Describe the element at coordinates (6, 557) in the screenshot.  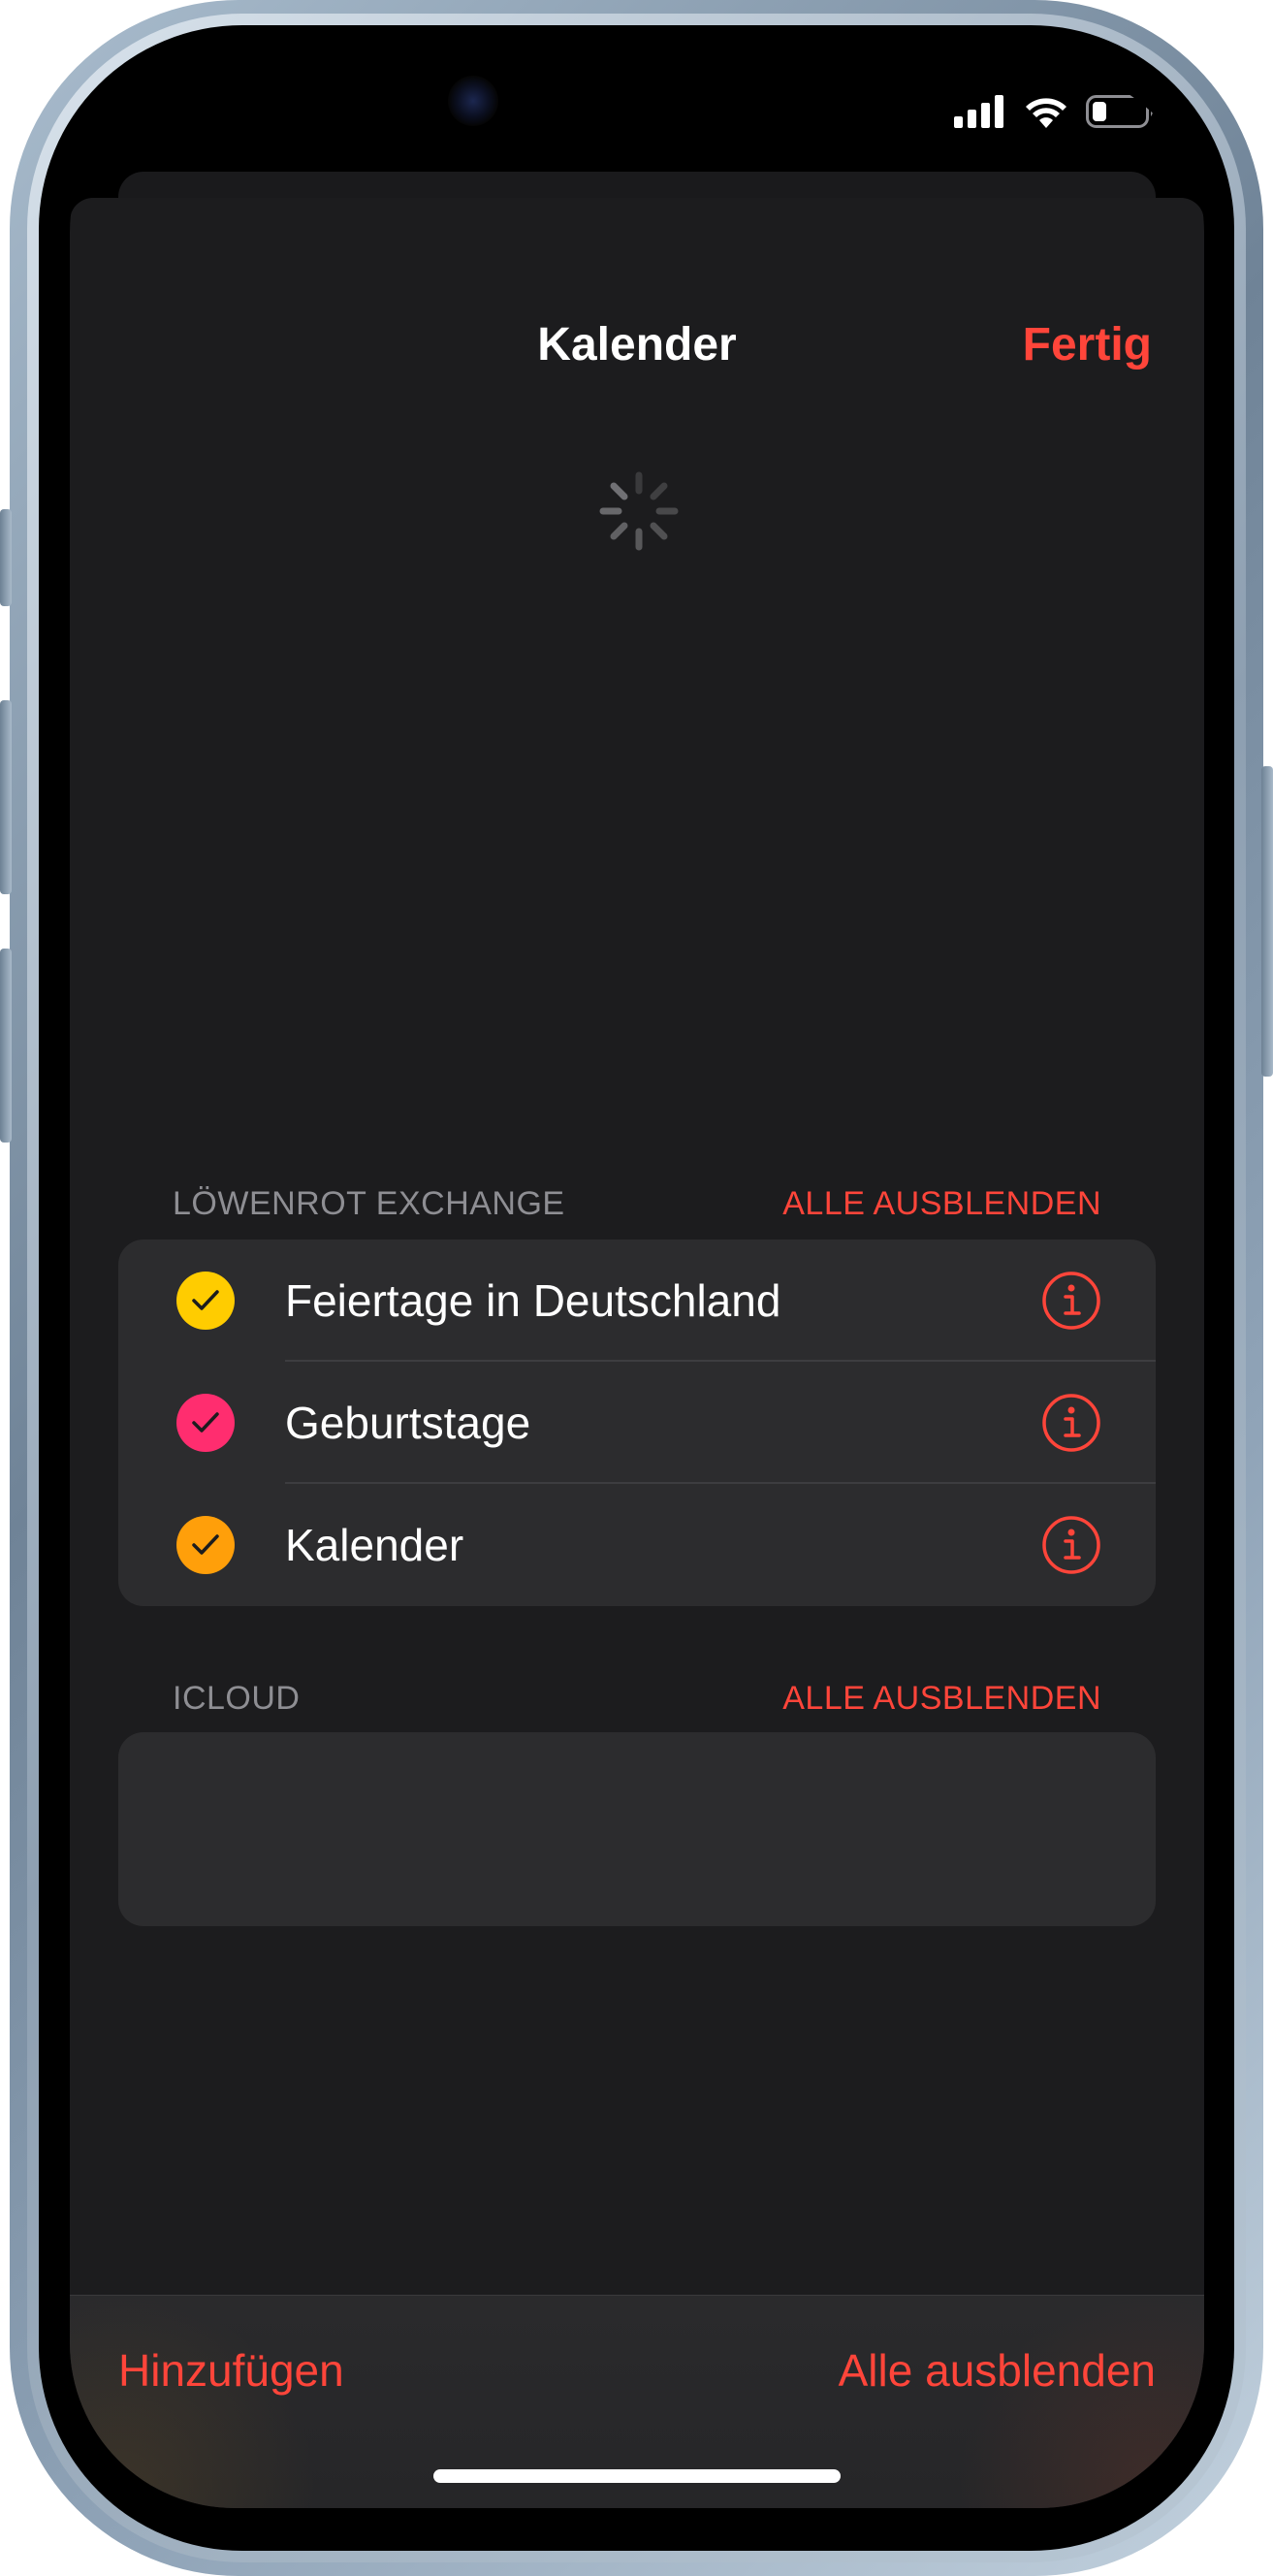
I see `action-button` at that location.